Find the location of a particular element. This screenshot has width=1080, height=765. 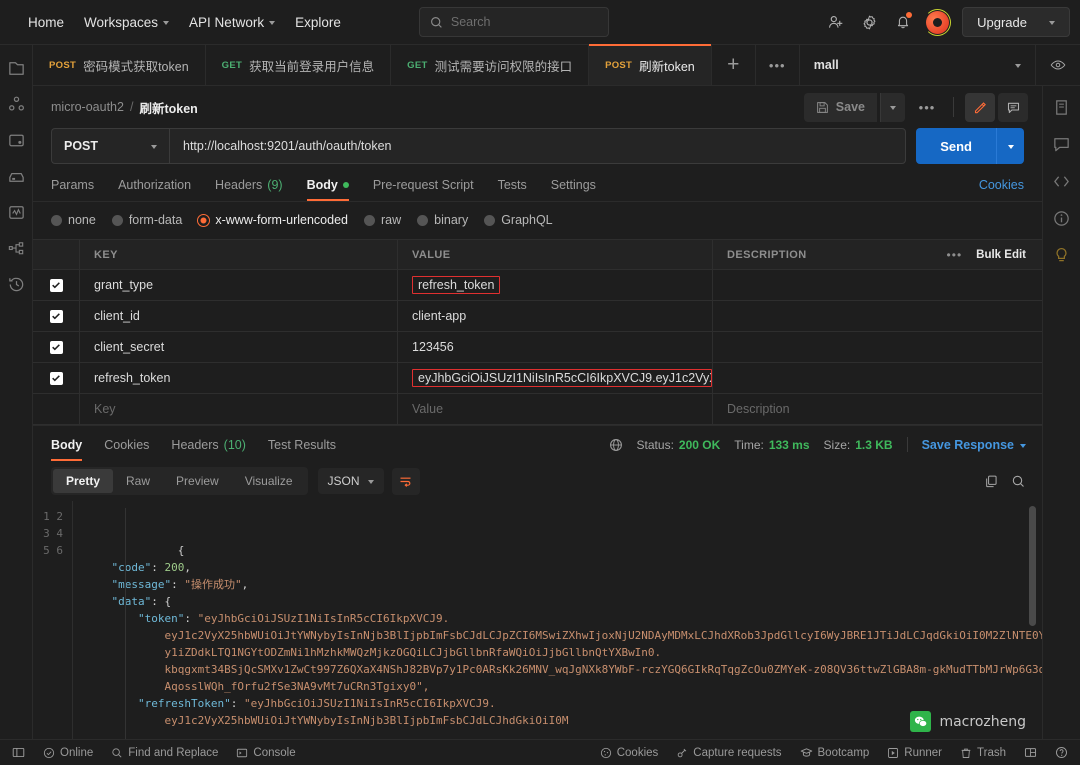

code-scrollbar is located at coordinates (1032, 566).